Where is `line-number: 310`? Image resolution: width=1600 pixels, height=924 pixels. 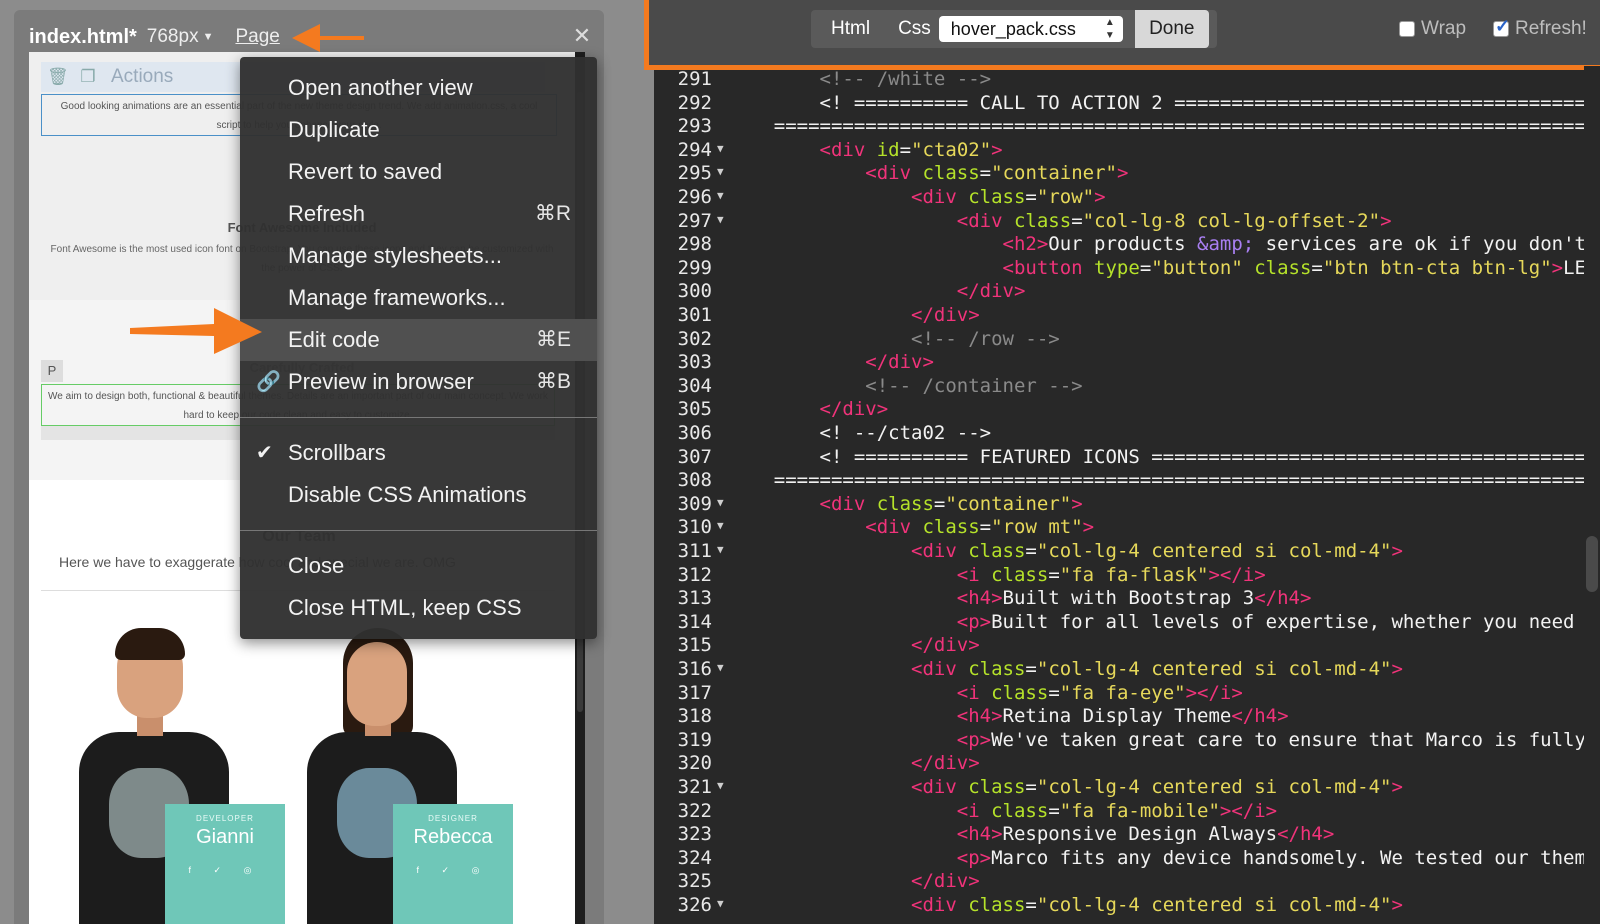 line-number: 310 is located at coordinates (694, 527).